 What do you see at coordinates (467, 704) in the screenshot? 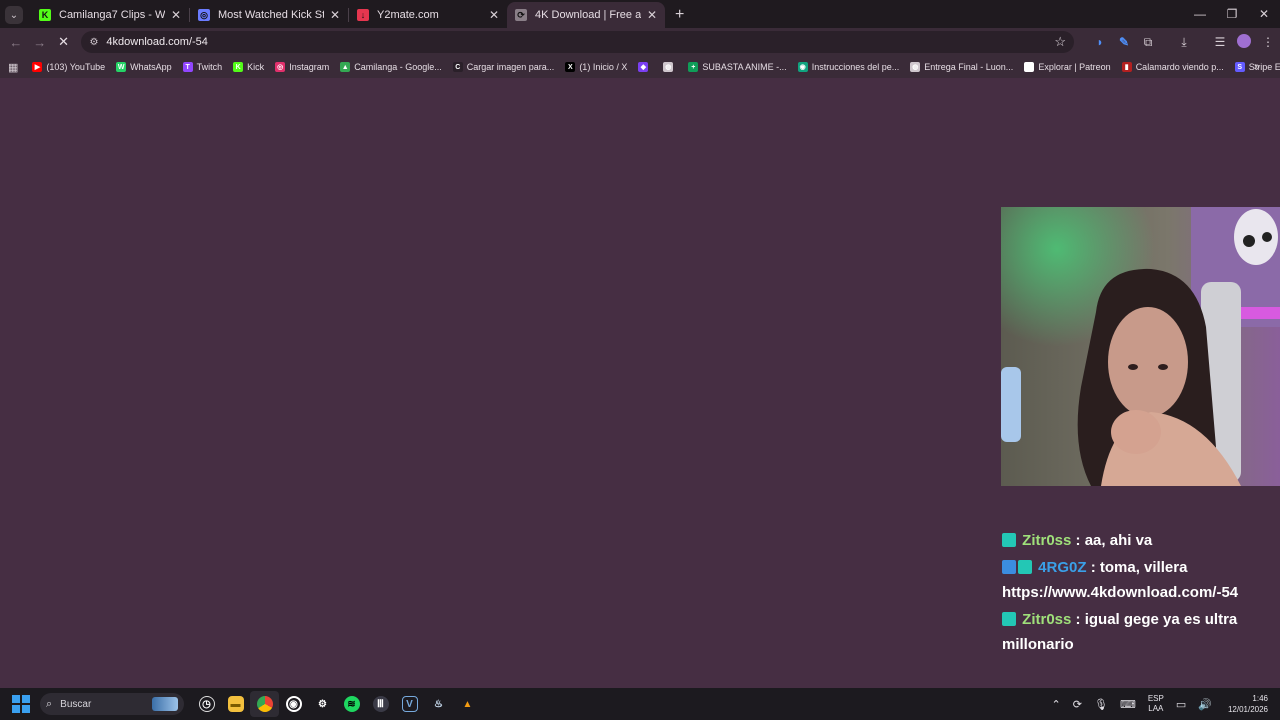
I see `taskbar-vlc-icon: ▲` at bounding box center [467, 704].